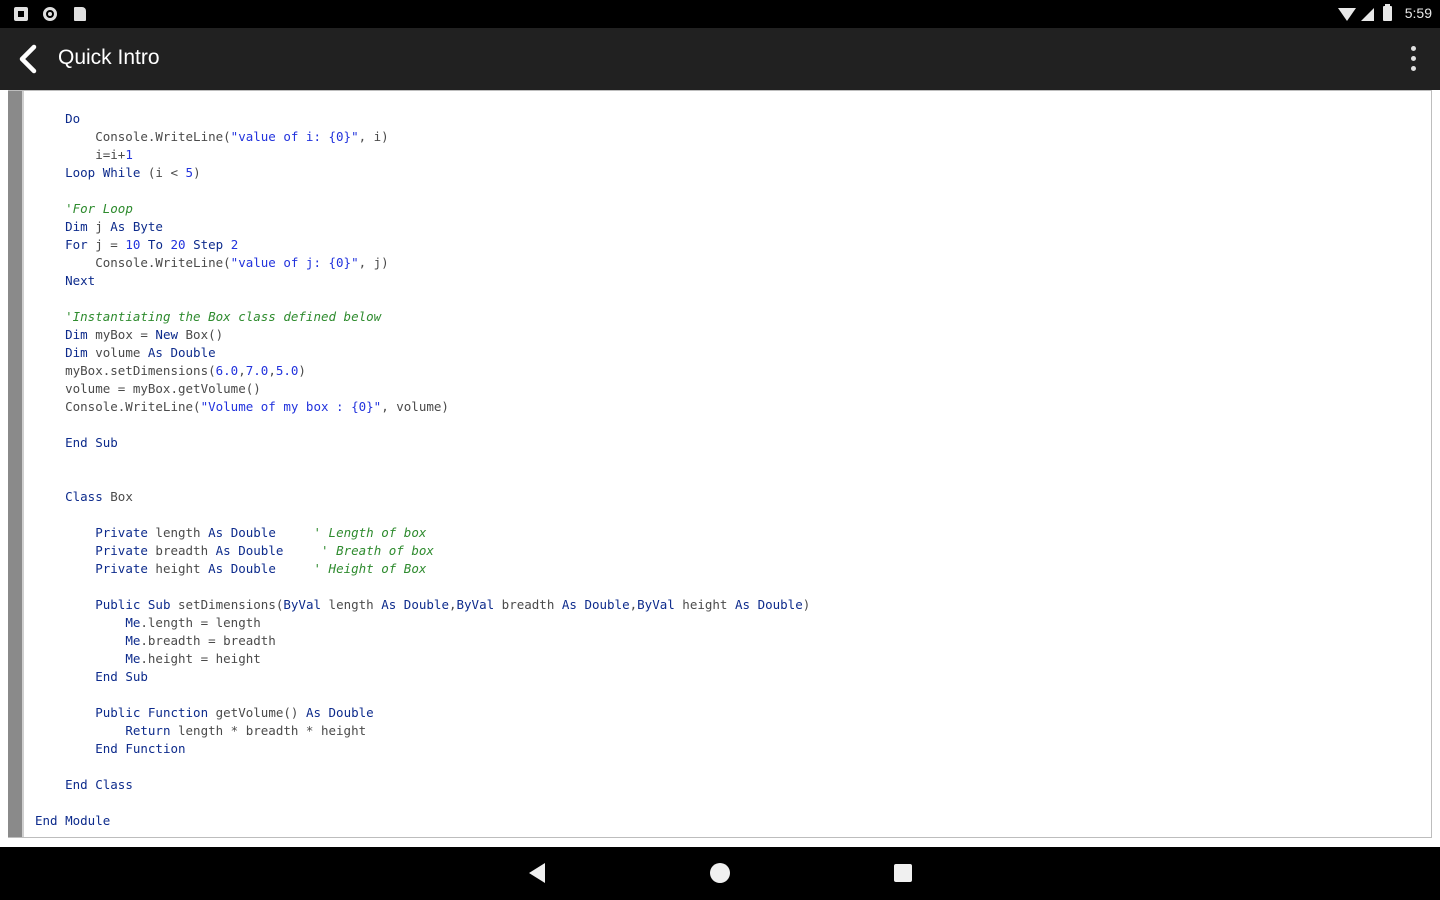 The height and width of the screenshot is (900, 1440). I want to click on arrow-back-icon, so click(28, 59).